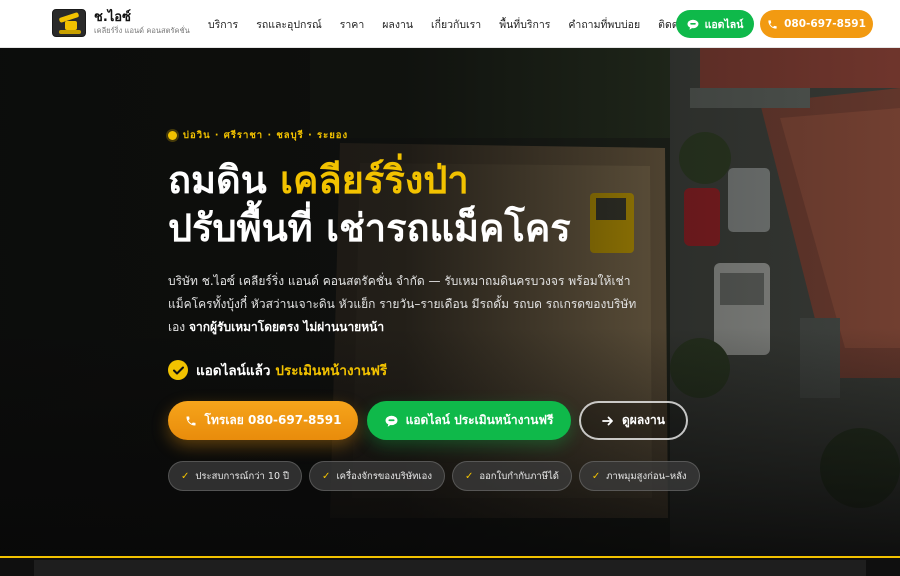 The width and height of the screenshot is (900, 576). Describe the element at coordinates (224, 180) in the screenshot. I see `hero-title-line1-plain: ถมดิน` at that location.